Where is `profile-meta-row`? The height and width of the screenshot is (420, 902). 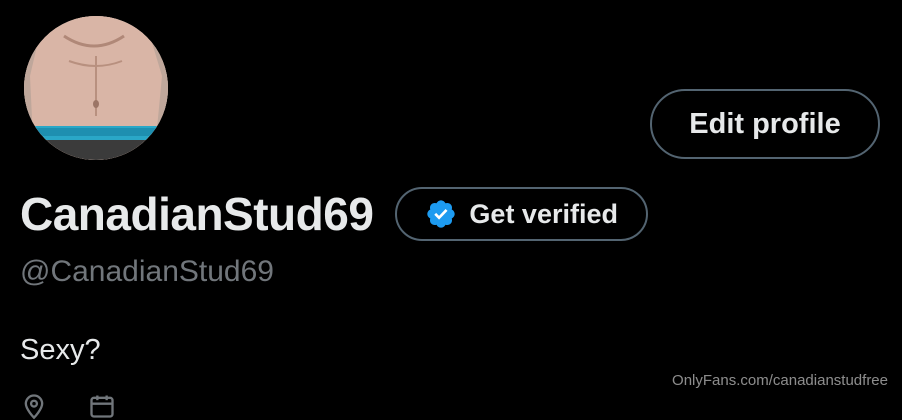 profile-meta-row is located at coordinates (88, 406).